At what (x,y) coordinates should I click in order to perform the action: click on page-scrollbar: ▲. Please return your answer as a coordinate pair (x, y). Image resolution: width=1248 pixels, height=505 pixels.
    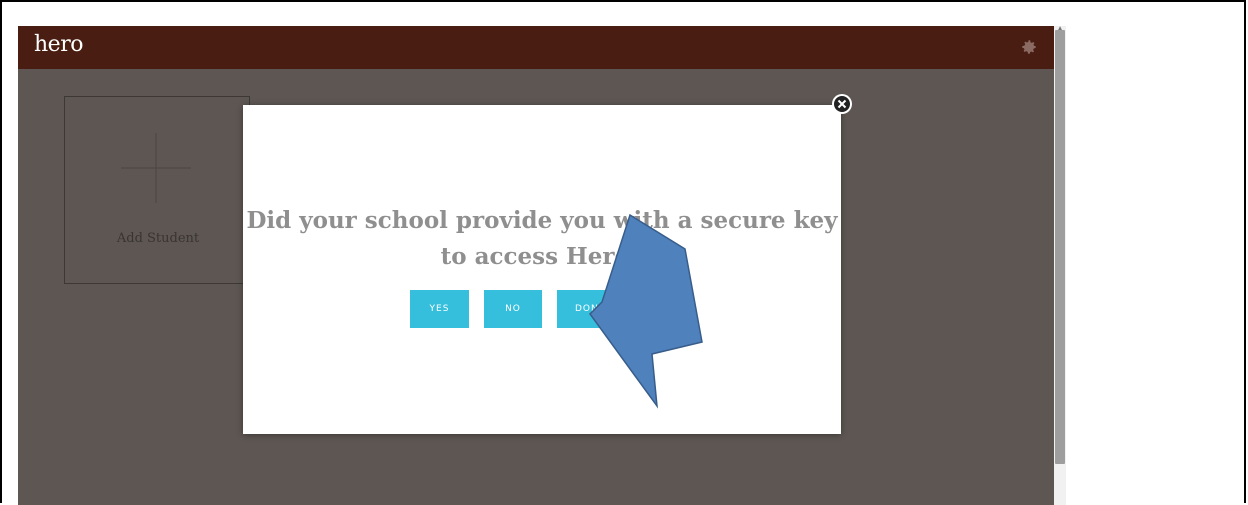
    Looking at the image, I should click on (1060, 265).